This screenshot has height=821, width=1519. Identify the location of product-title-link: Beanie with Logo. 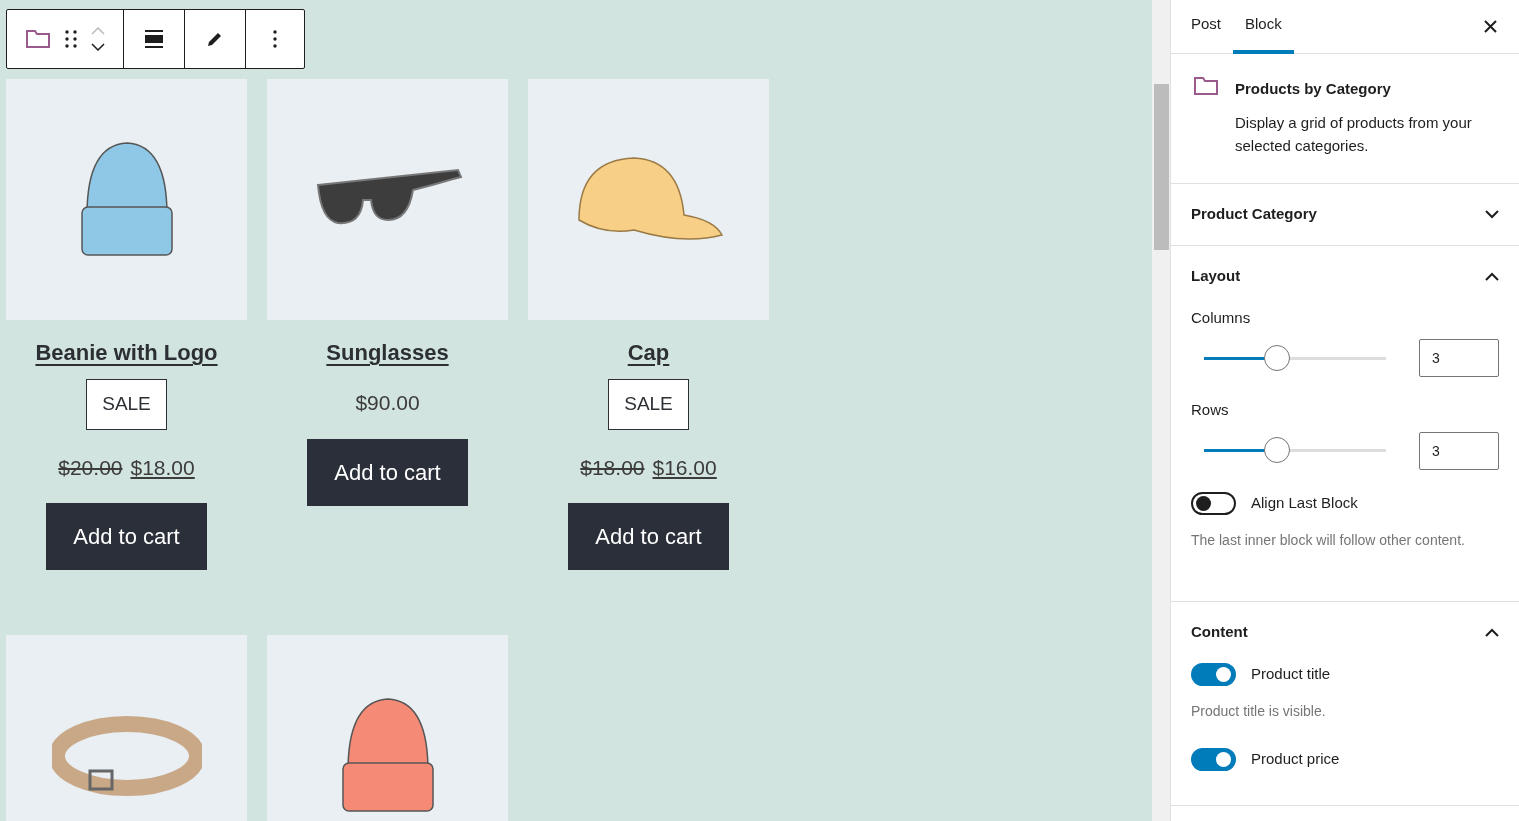
(126, 352).